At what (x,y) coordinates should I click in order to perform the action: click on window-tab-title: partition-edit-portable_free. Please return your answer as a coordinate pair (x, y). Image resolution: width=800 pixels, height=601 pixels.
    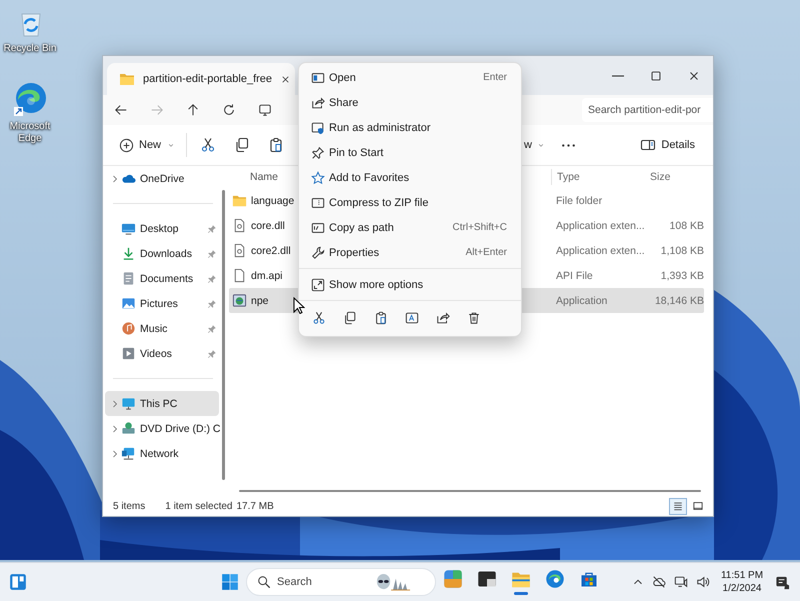
    Looking at the image, I should click on (207, 79).